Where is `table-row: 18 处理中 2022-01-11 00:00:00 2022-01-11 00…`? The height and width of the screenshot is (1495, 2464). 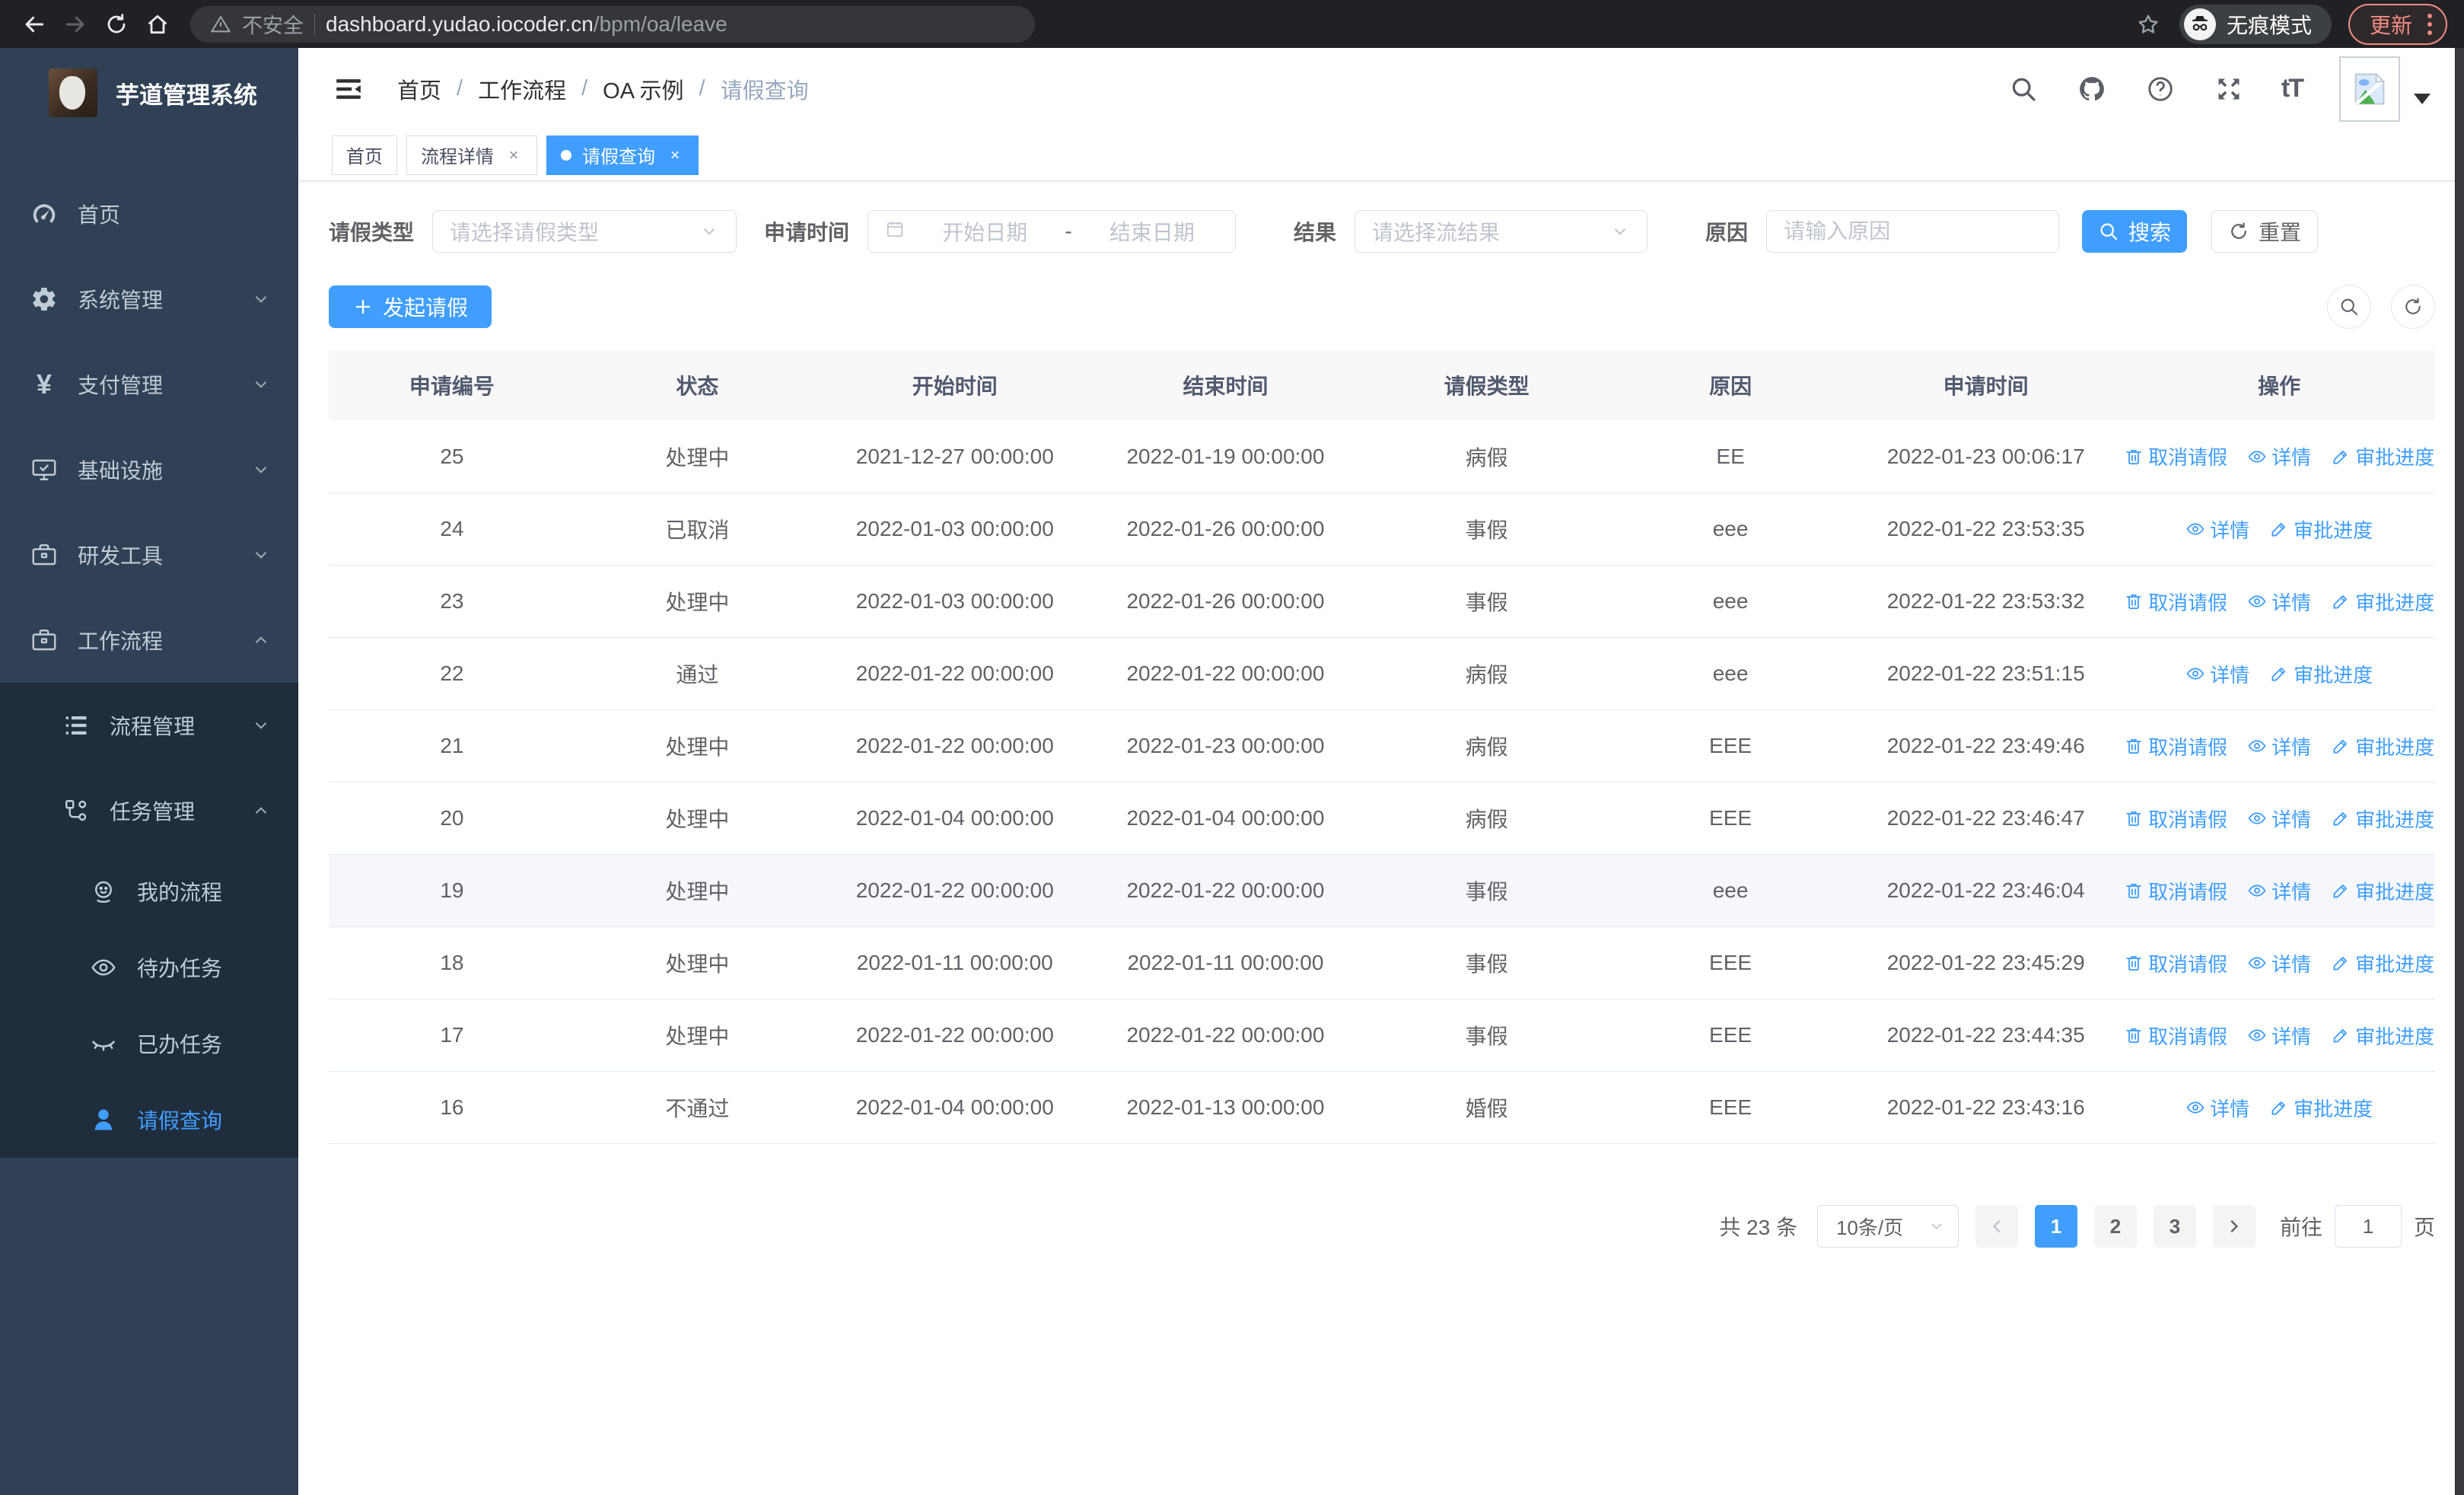 table-row: 18 处理中 2022-01-11 00:00:00 2022-01-11 00… is located at coordinates (1382, 963).